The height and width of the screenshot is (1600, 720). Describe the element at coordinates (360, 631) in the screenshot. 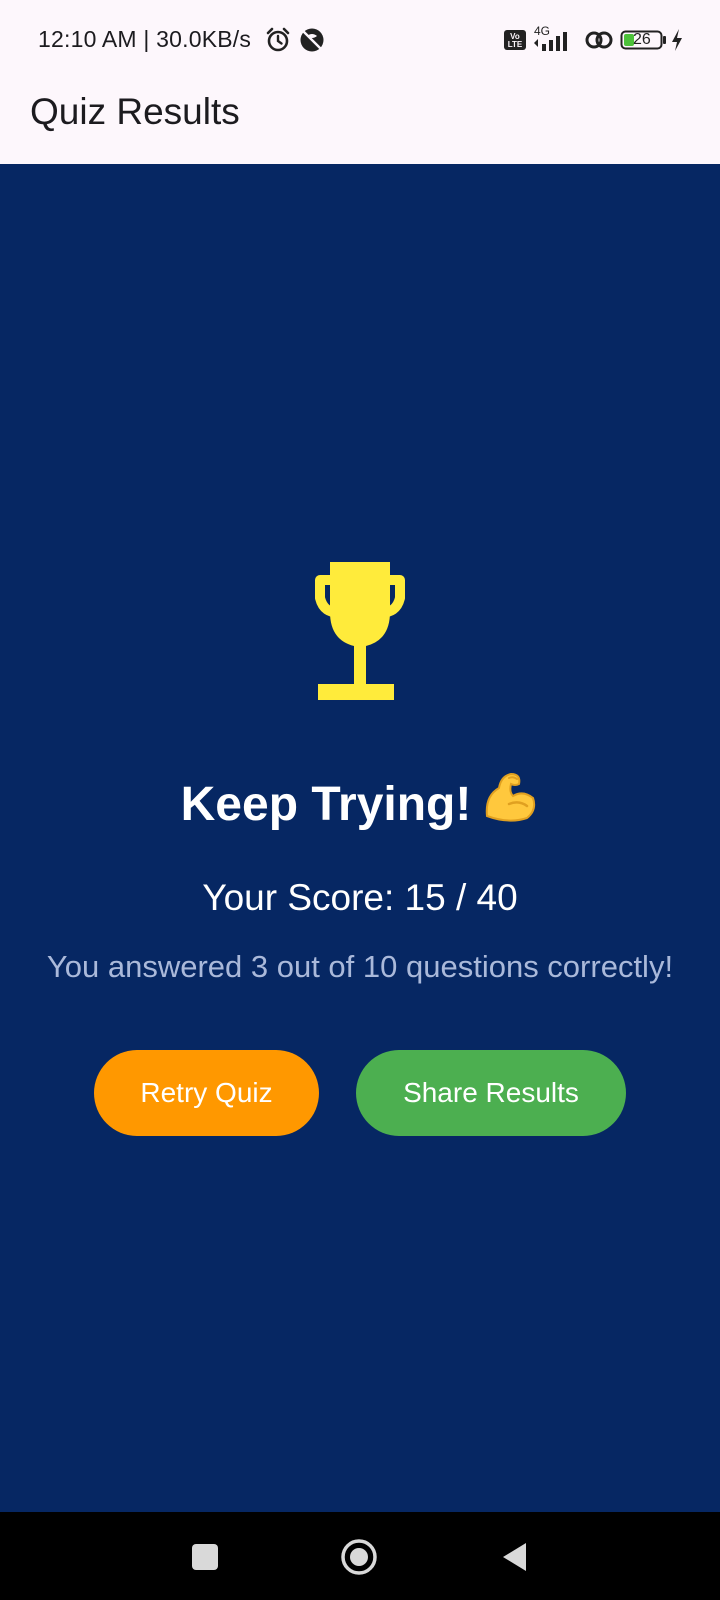

I see `trophy-icon` at that location.